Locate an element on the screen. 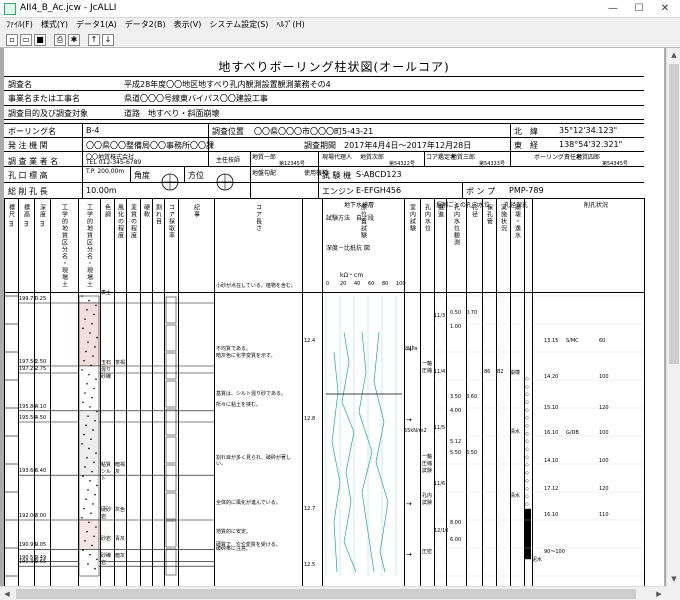 The height and width of the screenshot is (600, 680). save-icon: ■ is located at coordinates (40, 40).